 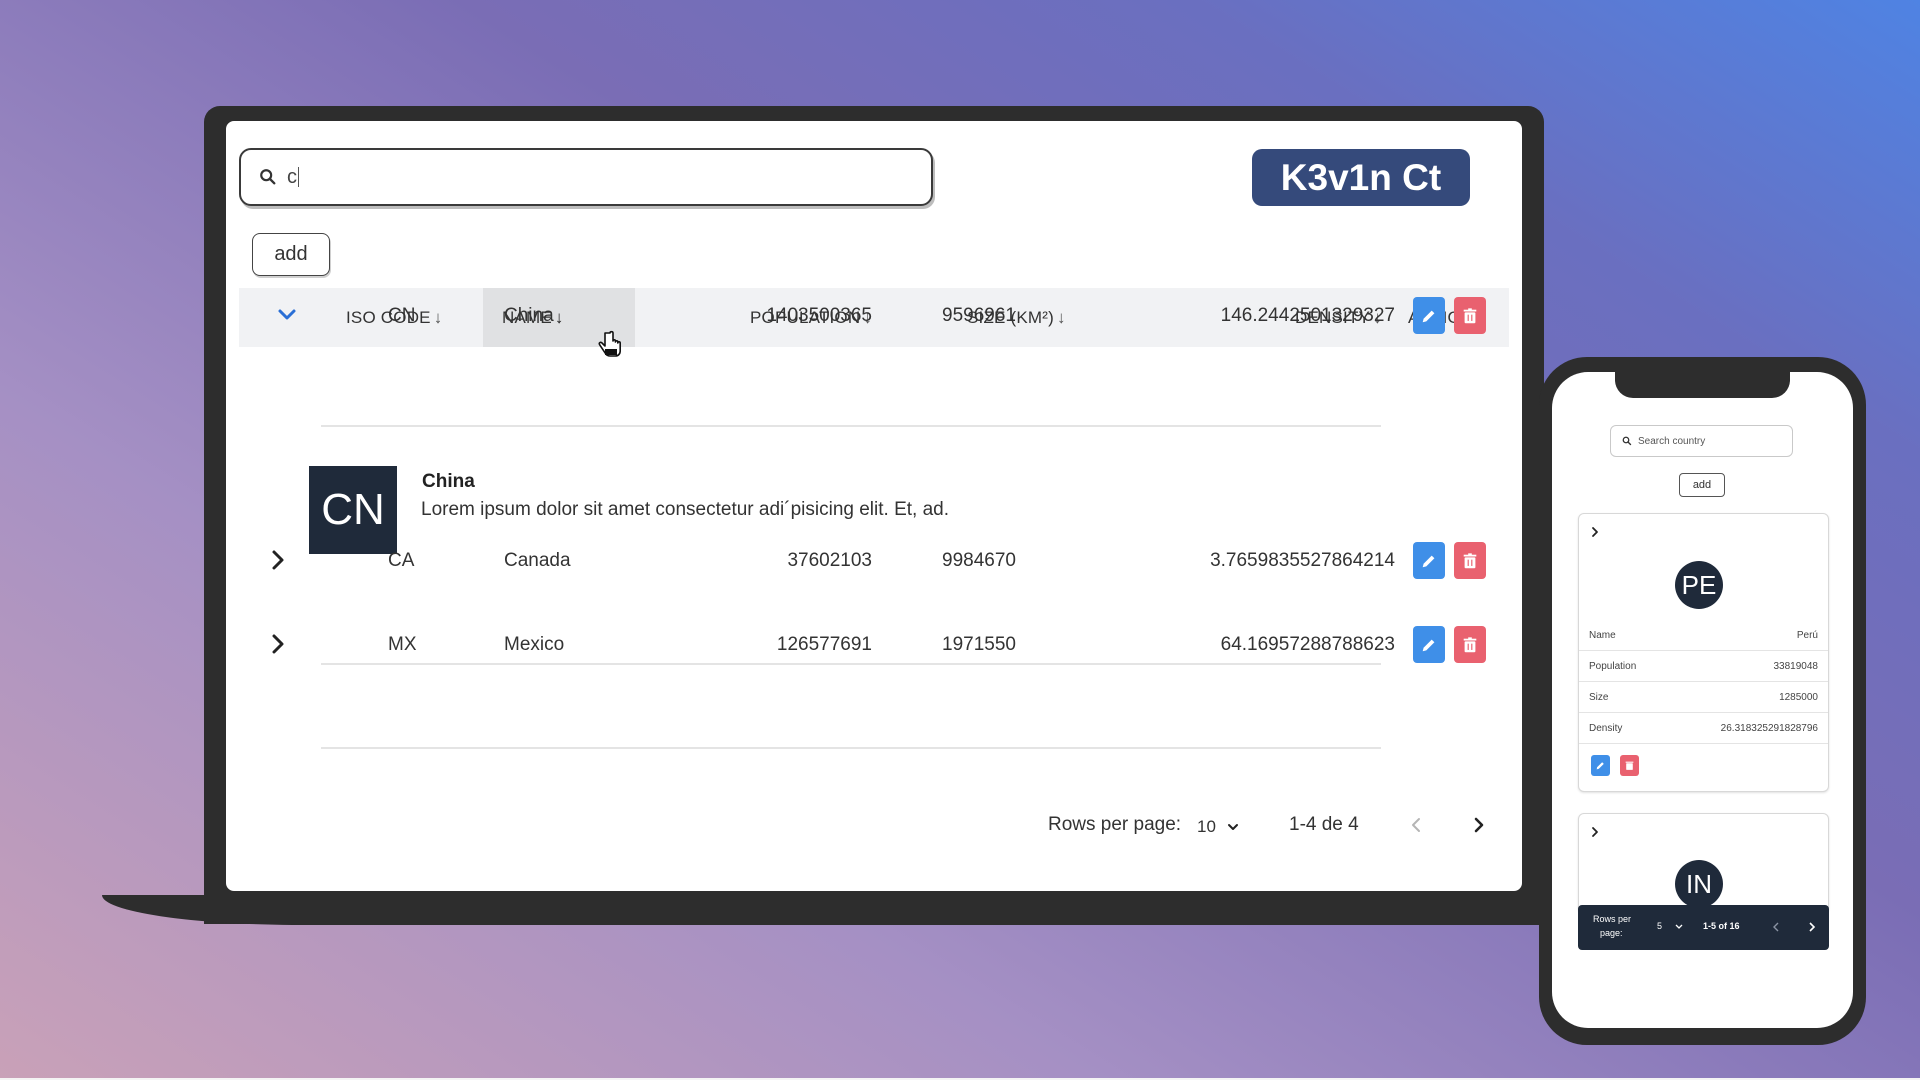 What do you see at coordinates (1721, 926) in the screenshot?
I see `phone-pagination-range: 1-5 of 16` at bounding box center [1721, 926].